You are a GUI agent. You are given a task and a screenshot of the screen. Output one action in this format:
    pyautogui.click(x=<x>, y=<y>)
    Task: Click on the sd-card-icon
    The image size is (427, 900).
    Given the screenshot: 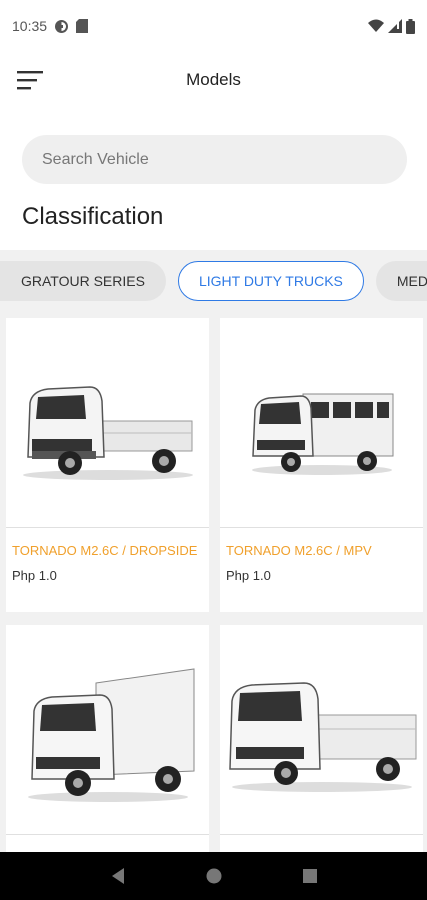 What is the action you would take?
    pyautogui.click(x=82, y=26)
    